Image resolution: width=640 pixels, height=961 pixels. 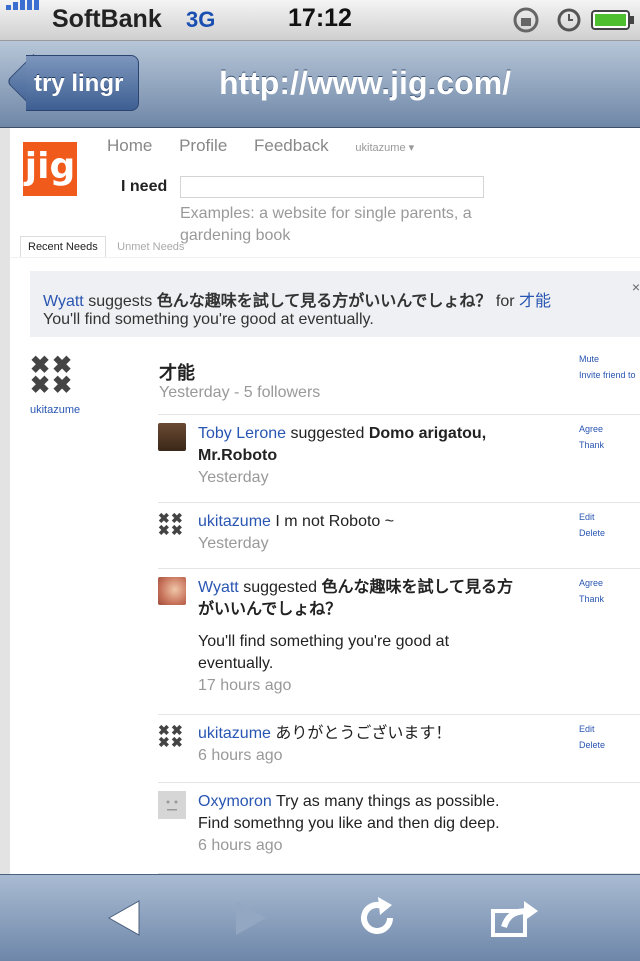 I want to click on back-button: try lingr, so click(x=72, y=82).